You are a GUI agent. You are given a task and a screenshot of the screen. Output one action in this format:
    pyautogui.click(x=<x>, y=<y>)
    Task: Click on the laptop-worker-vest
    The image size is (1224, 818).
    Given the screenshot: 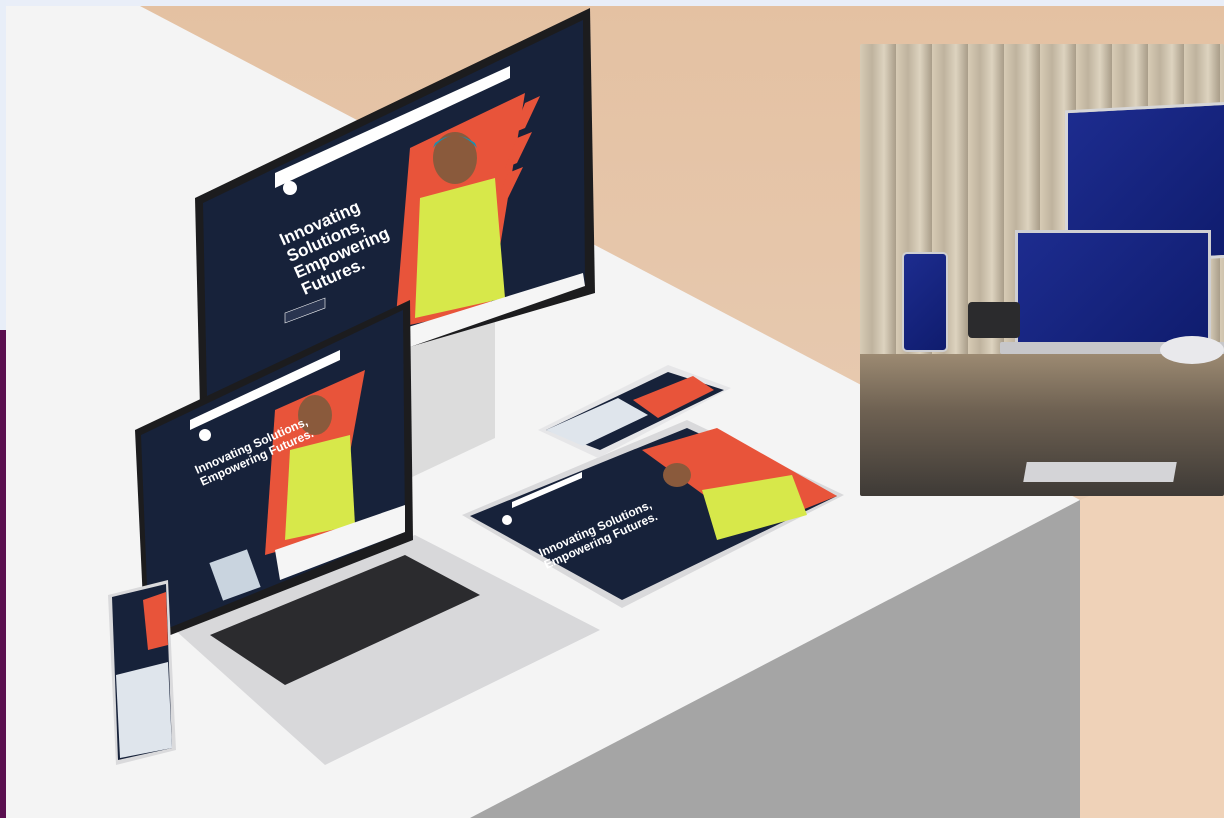 What is the action you would take?
    pyautogui.click(x=320, y=487)
    